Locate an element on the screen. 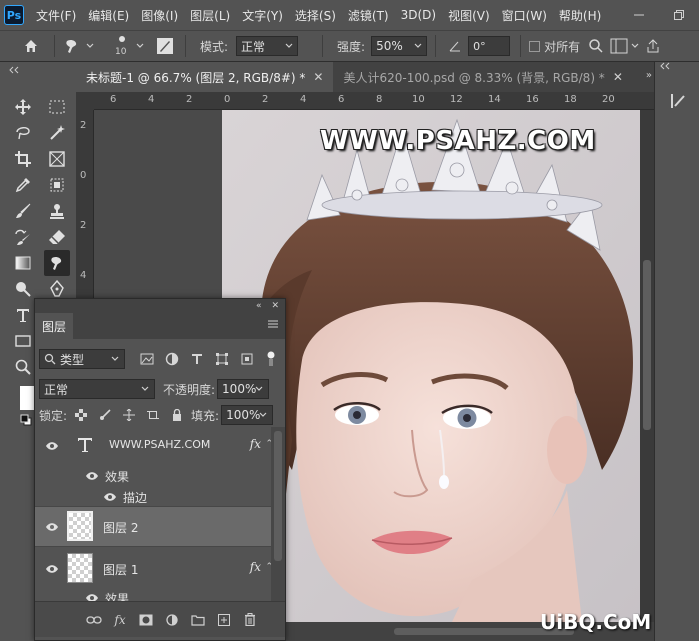  add-adjustment-button is located at coordinates (172, 620).